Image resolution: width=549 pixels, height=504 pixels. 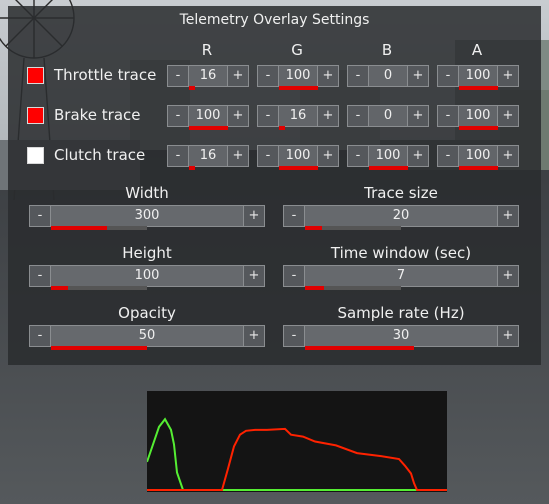 I want to click on slider-value: 100, so click(x=147, y=276).